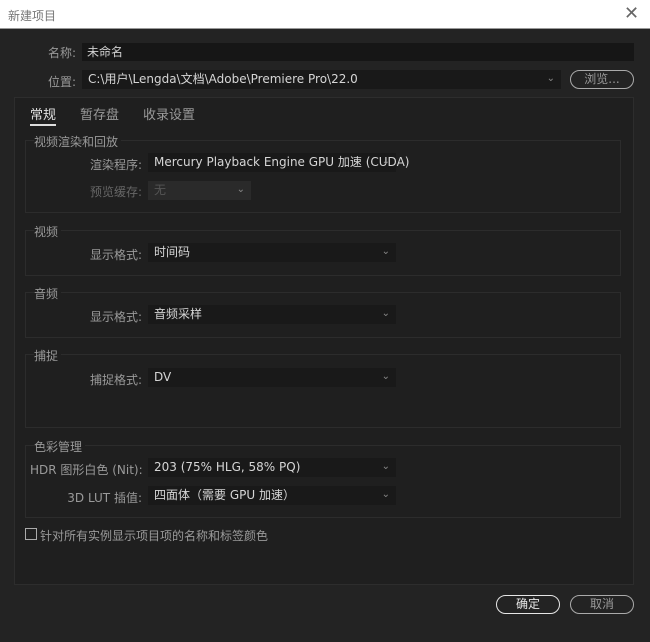 The height and width of the screenshot is (642, 650). What do you see at coordinates (48, 355) in the screenshot?
I see `group-title: 捕捉` at bounding box center [48, 355].